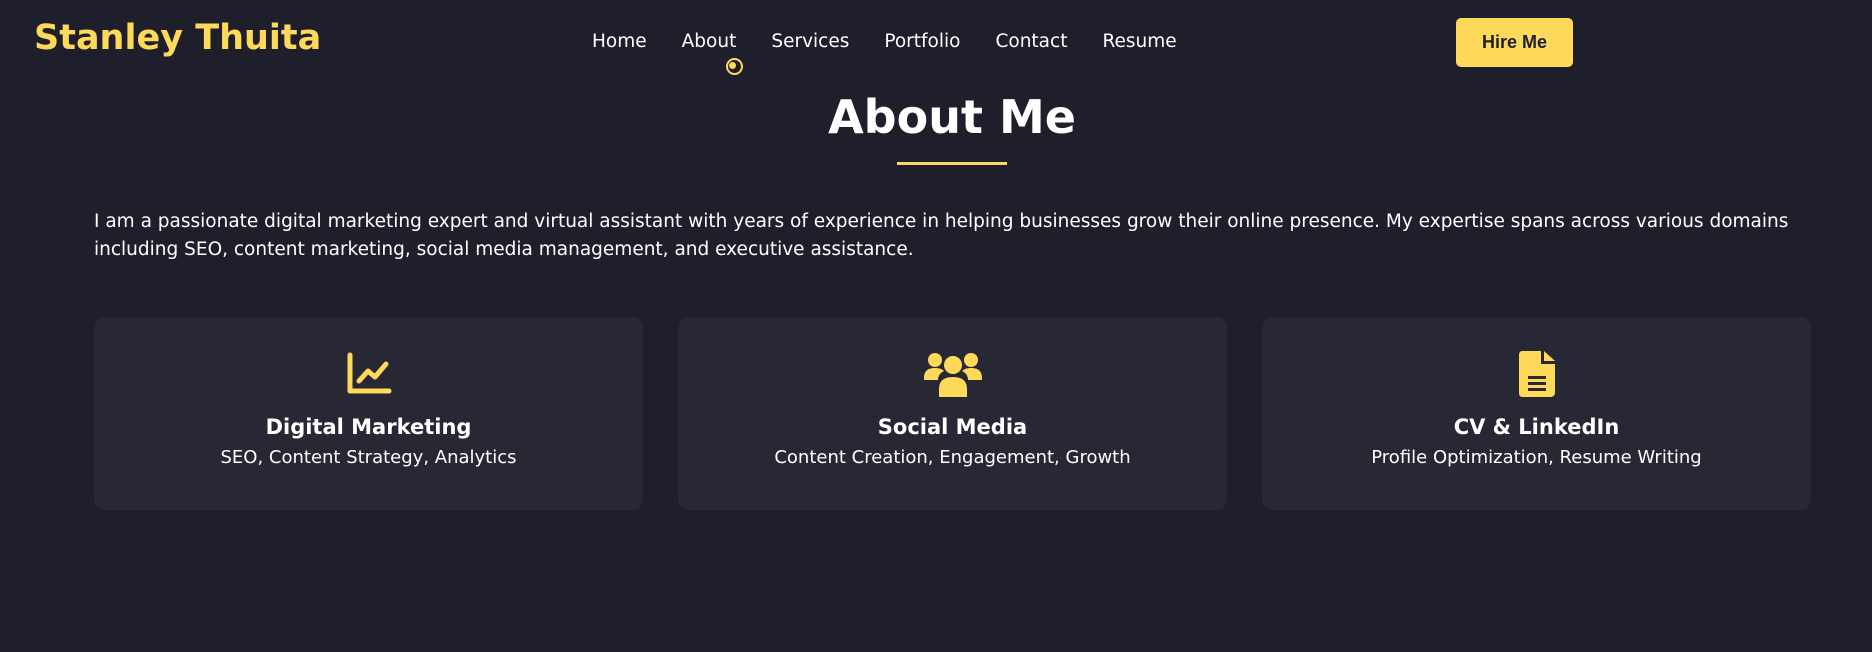 The height and width of the screenshot is (652, 1872). I want to click on nav-link-contact: Contact, so click(1031, 41).